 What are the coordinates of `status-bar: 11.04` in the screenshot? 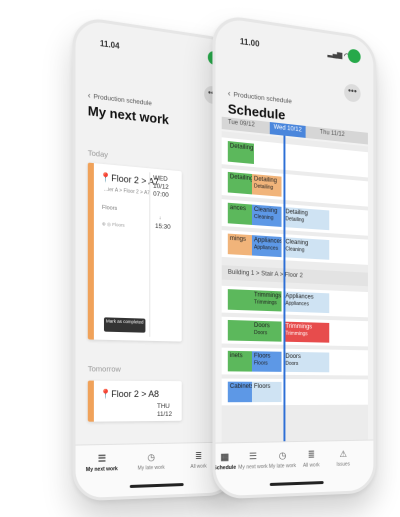 It's located at (157, 52).